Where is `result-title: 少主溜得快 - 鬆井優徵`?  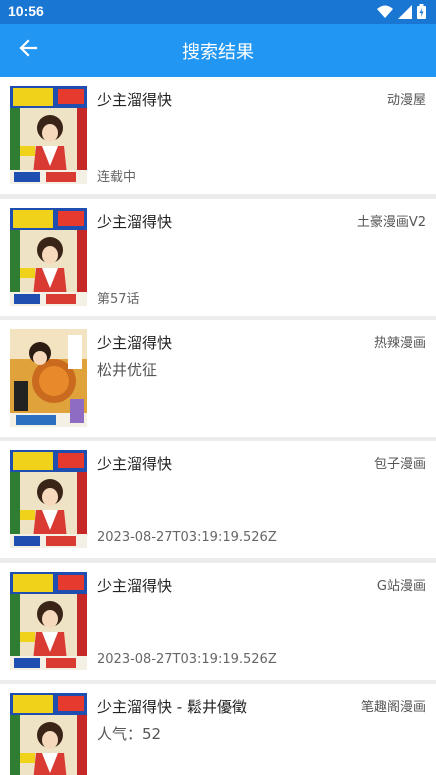
result-title: 少主溜得快 - 鬆井優徵 is located at coordinates (172, 707).